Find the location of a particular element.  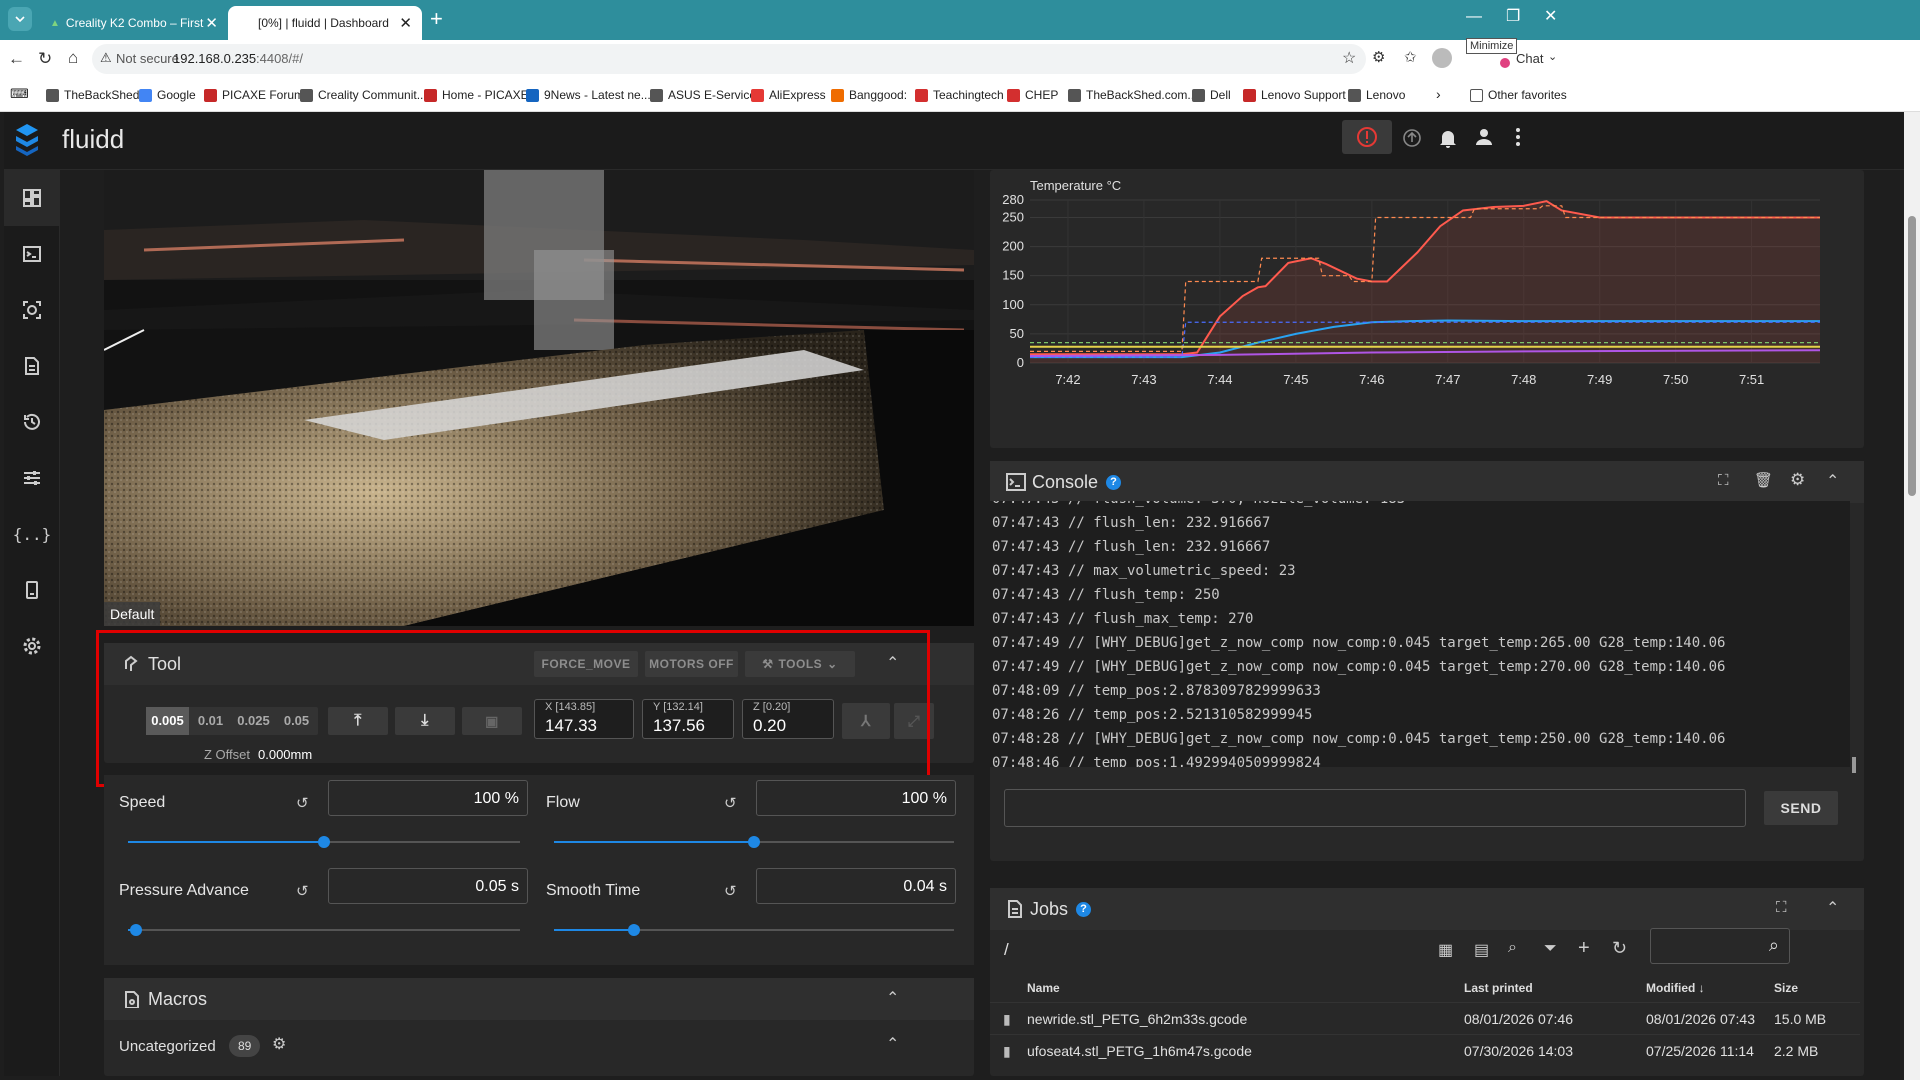

favorite-link: Lenovo is located at coordinates (1376, 95).